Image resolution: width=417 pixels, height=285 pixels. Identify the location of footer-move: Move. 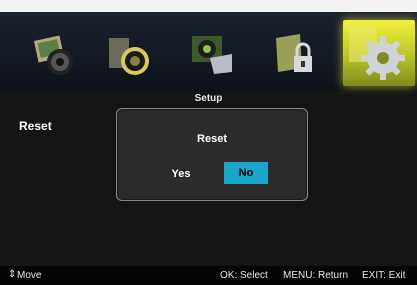
(29, 275).